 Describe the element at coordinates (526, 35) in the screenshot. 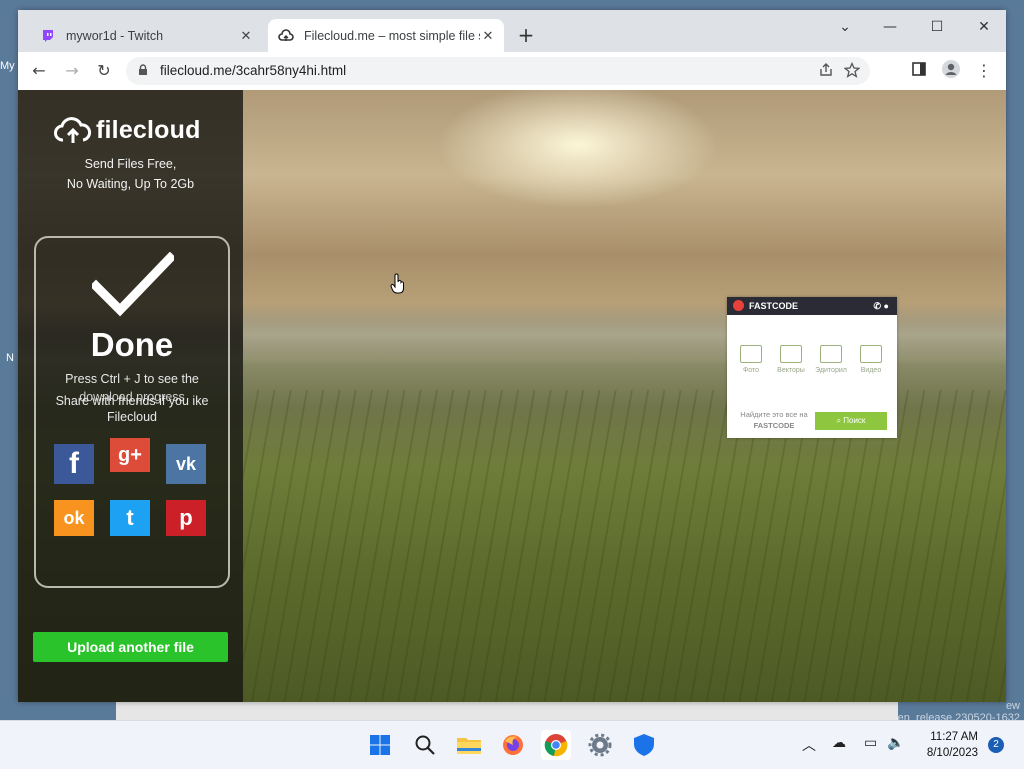

I see `new-tab-button: +` at that location.